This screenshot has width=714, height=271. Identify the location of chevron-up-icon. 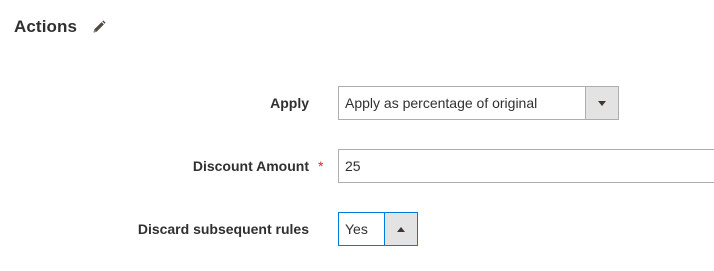
(400, 229).